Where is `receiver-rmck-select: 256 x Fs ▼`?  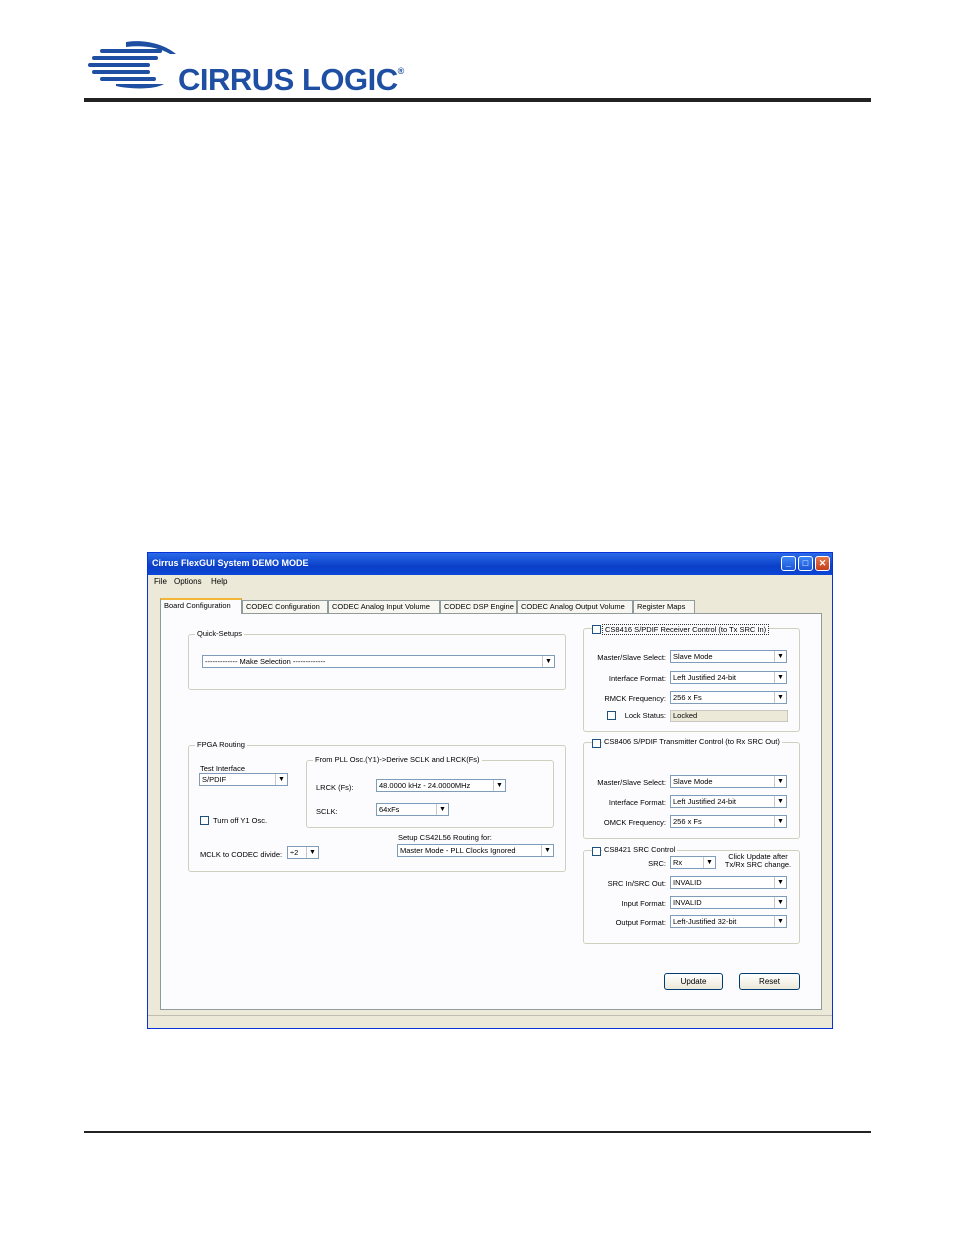 receiver-rmck-select: 256 x Fs ▼ is located at coordinates (728, 697).